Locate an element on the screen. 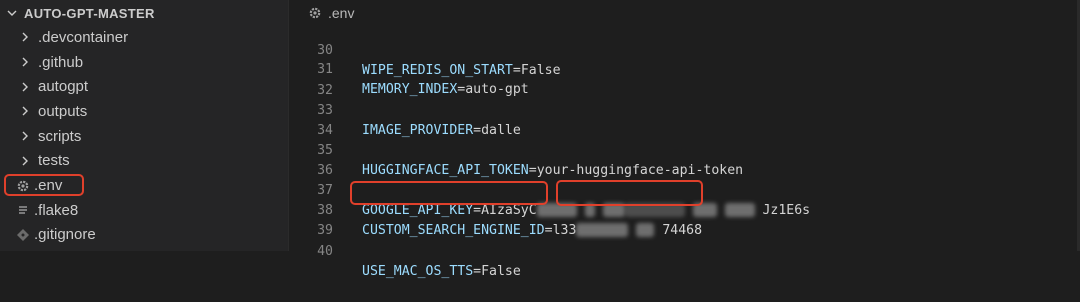 Image resolution: width=1080 pixels, height=302 pixels. code-line: 33 IMAGE_PROVIDER=dalle is located at coordinates (634, 109).